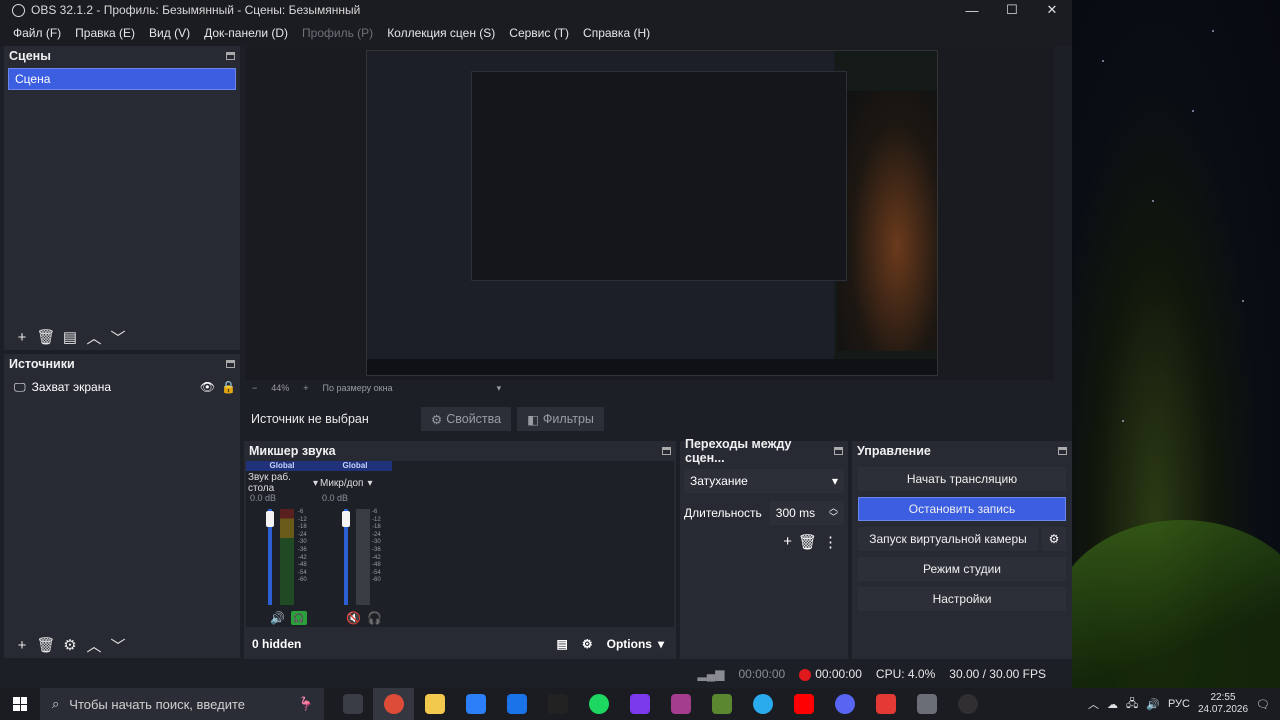  Describe the element at coordinates (833, 513) in the screenshot. I see `spin-arrows-icon: ︿ ﹀` at that location.